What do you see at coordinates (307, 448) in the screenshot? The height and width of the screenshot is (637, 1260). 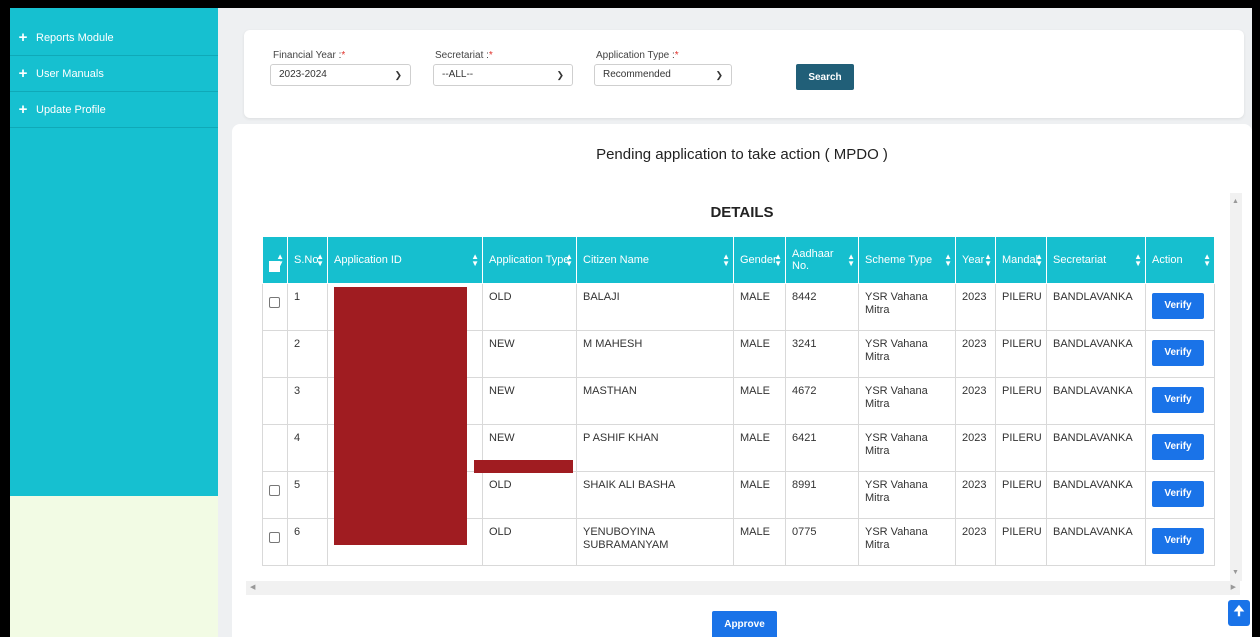 I see `sno-cell: 4` at bounding box center [307, 448].